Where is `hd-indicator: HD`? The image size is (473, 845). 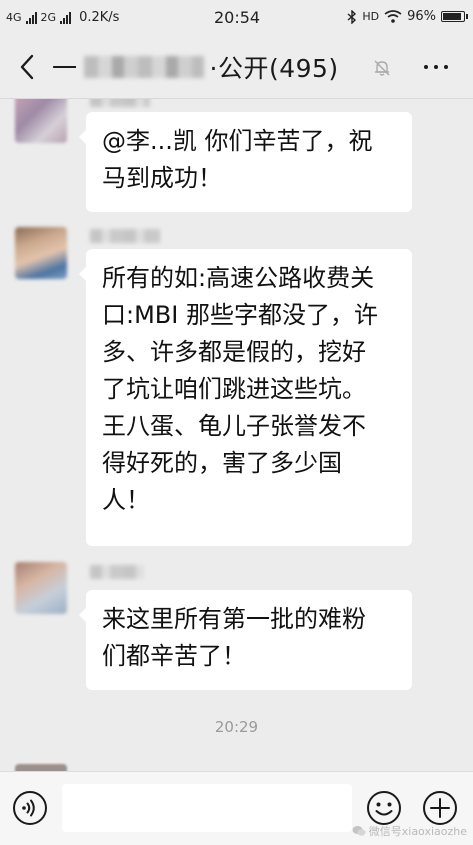
hd-indicator: HD is located at coordinates (371, 16).